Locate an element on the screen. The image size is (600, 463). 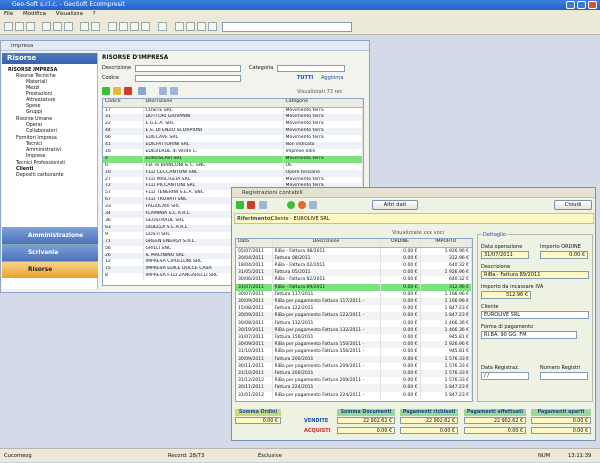
tree-gruppi: Gruppi is located at coordinates (34, 113).